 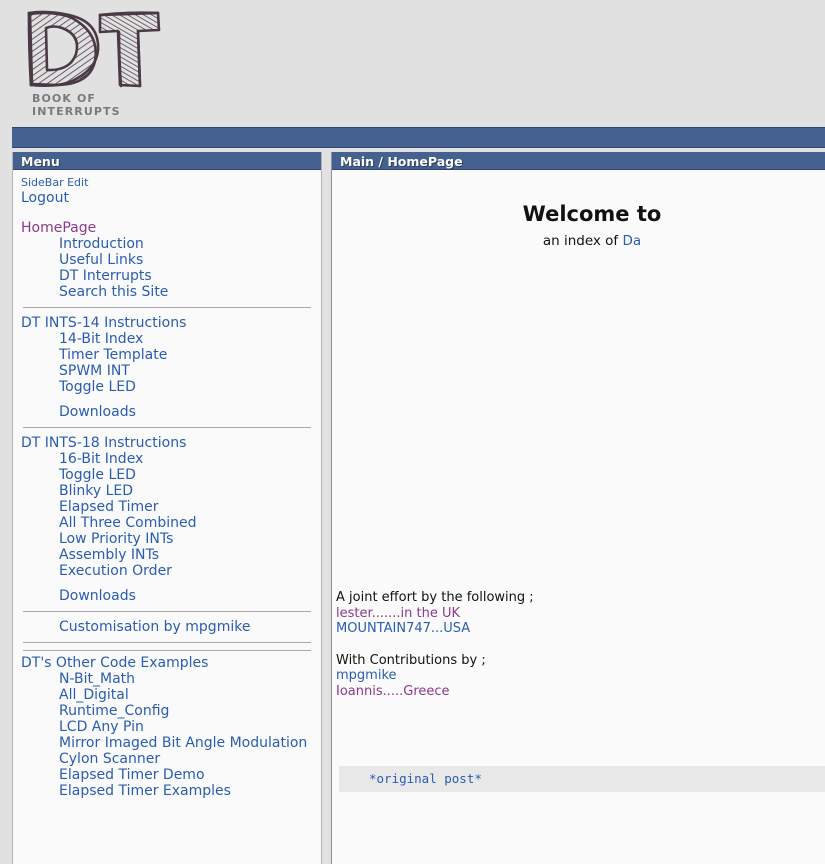 What do you see at coordinates (167, 523) in the screenshot?
I see `sidebar-item-all-three-combined: All Three Combined` at bounding box center [167, 523].